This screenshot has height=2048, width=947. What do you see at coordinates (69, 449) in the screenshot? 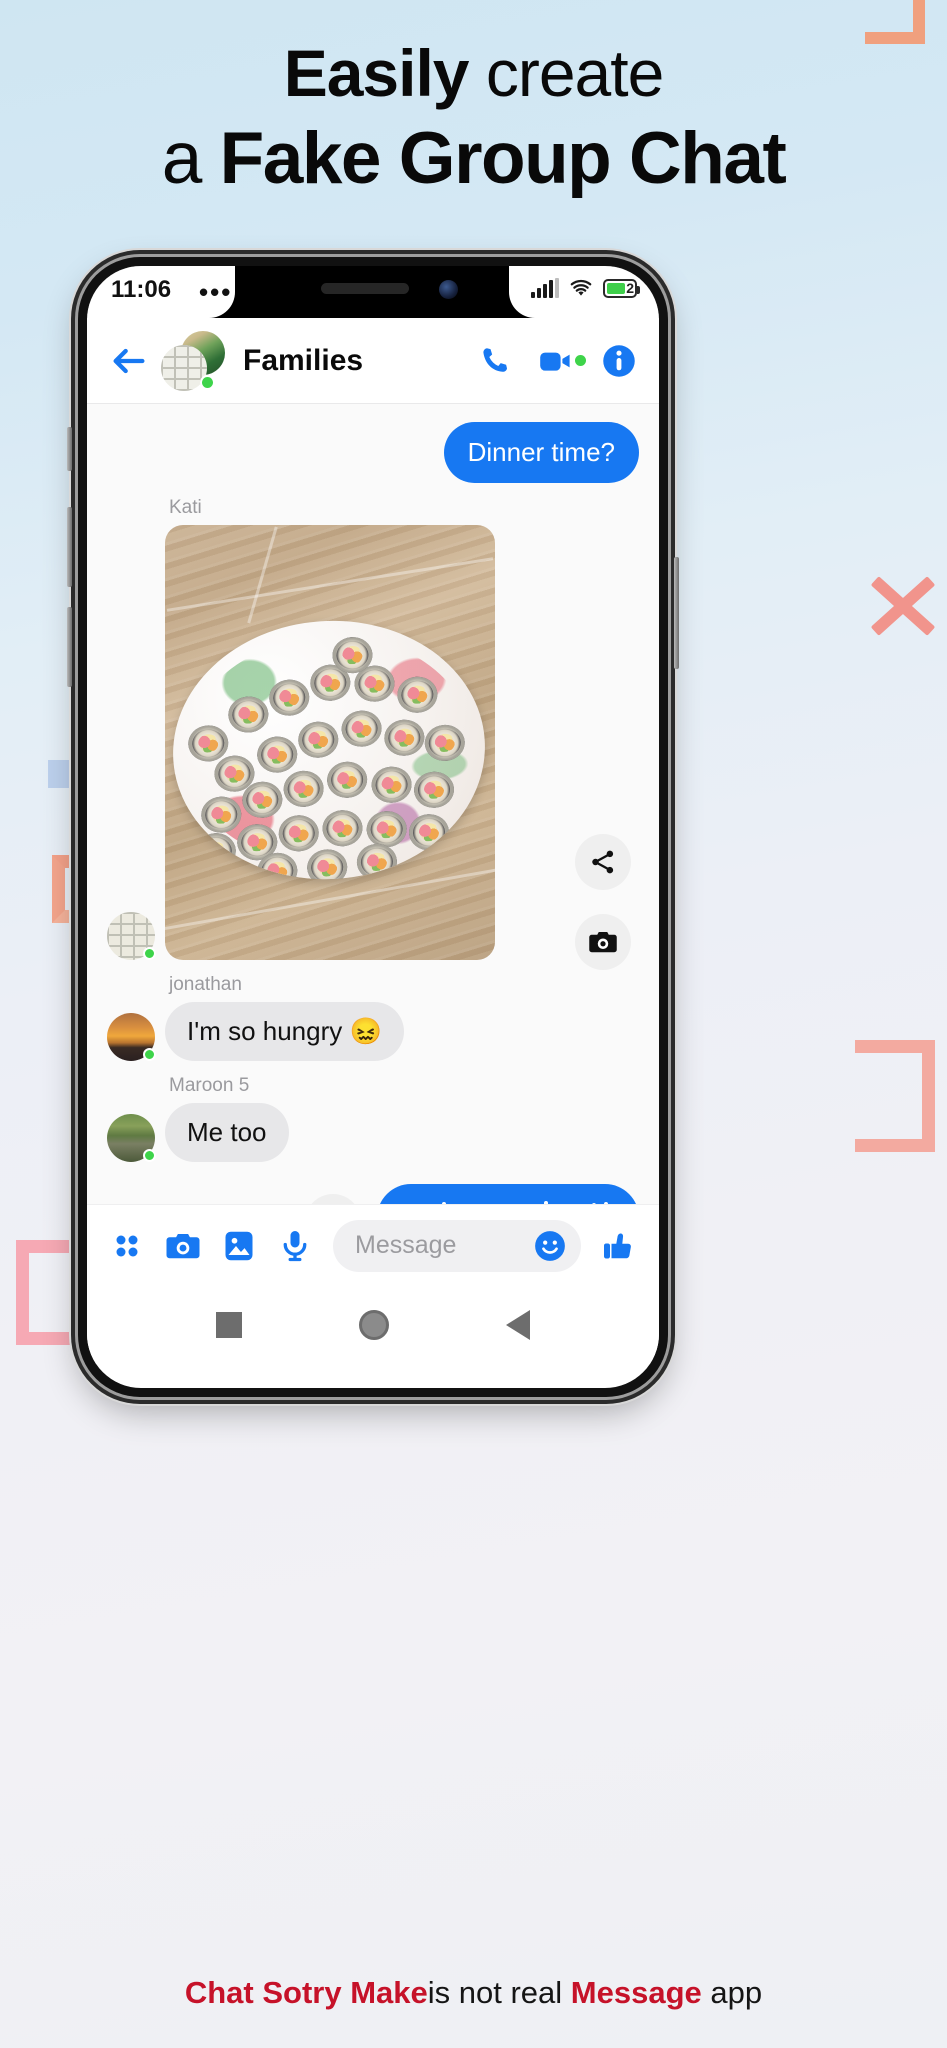
I see `phone-mute-switch` at bounding box center [69, 449].